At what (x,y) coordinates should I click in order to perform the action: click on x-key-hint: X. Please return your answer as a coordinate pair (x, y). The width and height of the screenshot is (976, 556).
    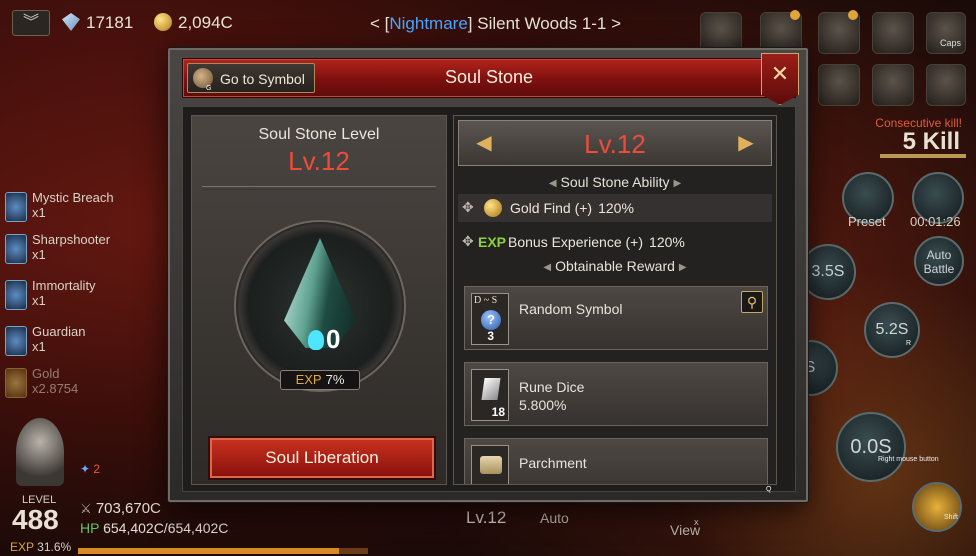
    Looking at the image, I should click on (696, 523).